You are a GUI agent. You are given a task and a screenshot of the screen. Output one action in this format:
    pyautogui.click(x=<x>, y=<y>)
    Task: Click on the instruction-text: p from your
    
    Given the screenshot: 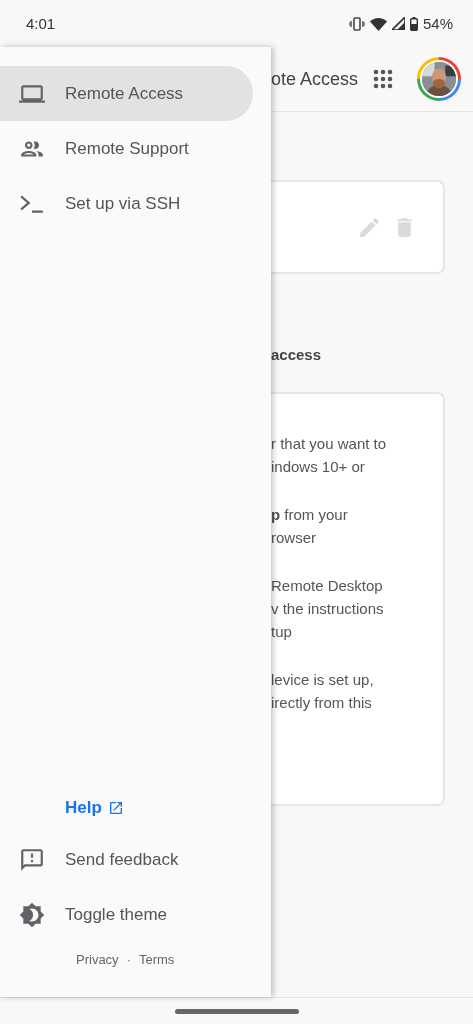 What is the action you would take?
    pyautogui.click(x=310, y=515)
    